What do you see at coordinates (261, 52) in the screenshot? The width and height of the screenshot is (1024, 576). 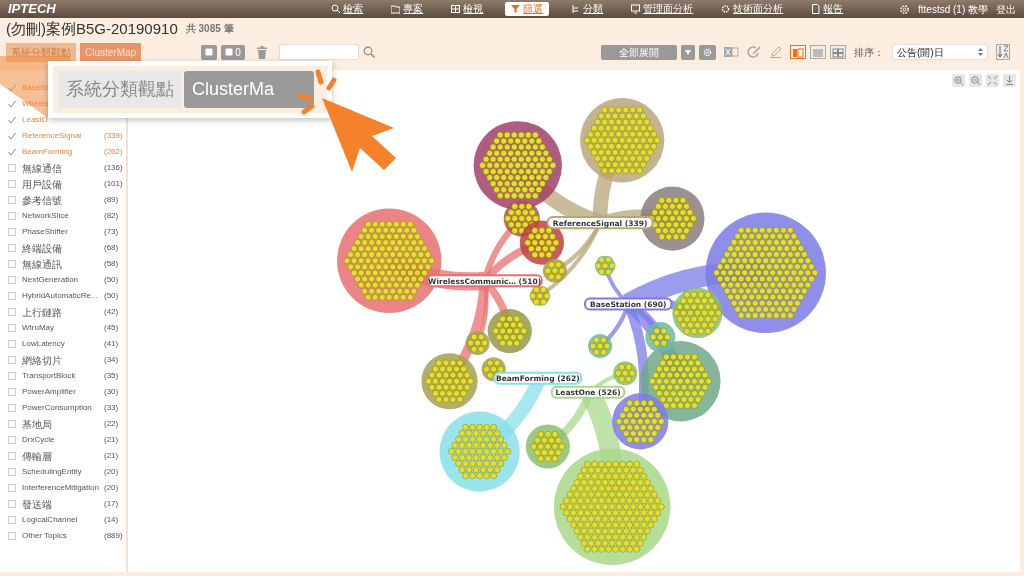 I see `trash-icon` at bounding box center [261, 52].